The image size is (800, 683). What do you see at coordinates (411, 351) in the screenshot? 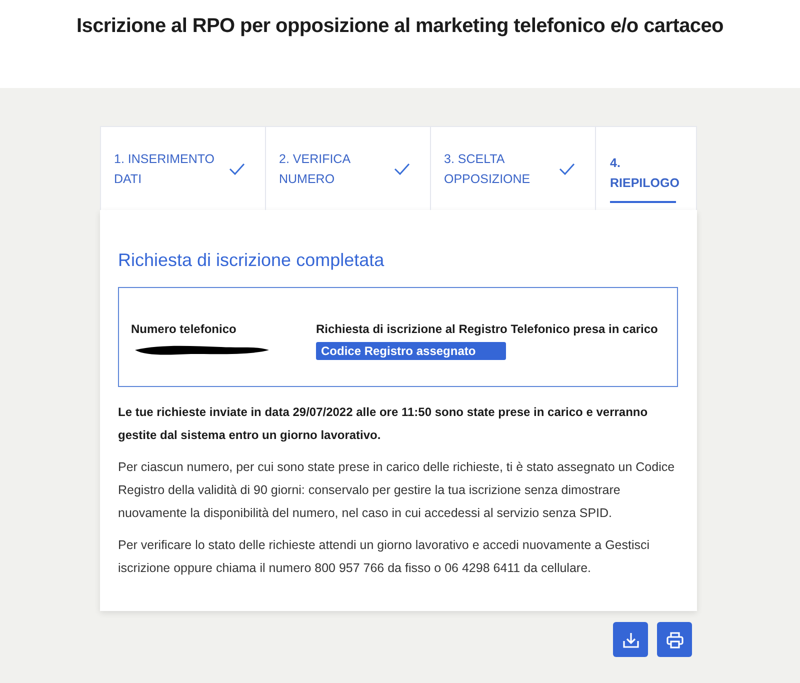
I see `code-badge: Codice Registro assegnato` at bounding box center [411, 351].